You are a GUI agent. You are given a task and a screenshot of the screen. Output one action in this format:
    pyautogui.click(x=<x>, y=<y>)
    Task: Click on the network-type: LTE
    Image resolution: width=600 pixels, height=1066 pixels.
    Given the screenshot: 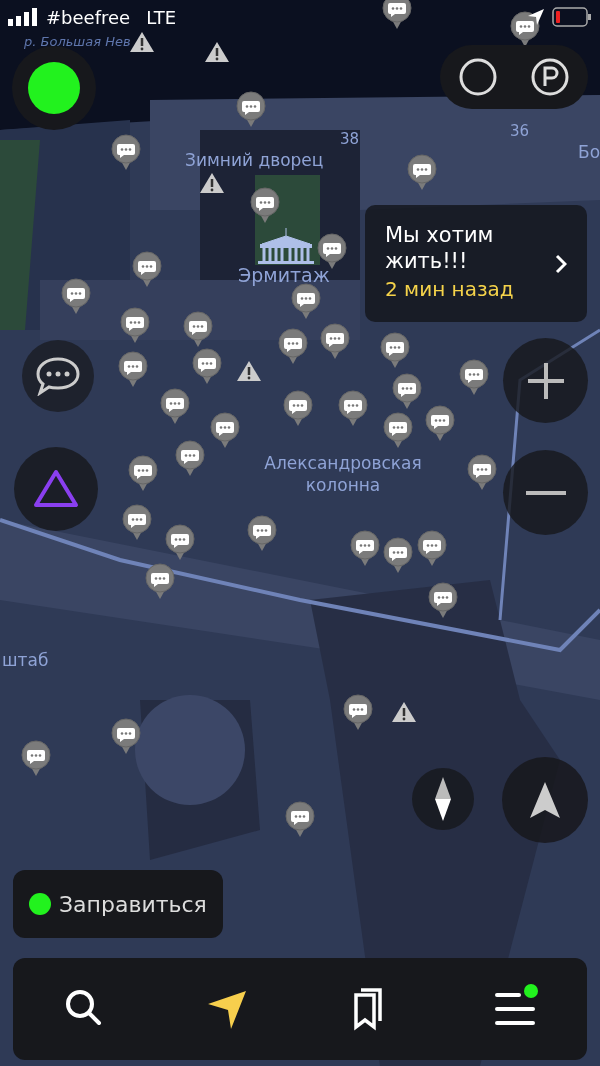 What is the action you would take?
    pyautogui.click(x=161, y=17)
    